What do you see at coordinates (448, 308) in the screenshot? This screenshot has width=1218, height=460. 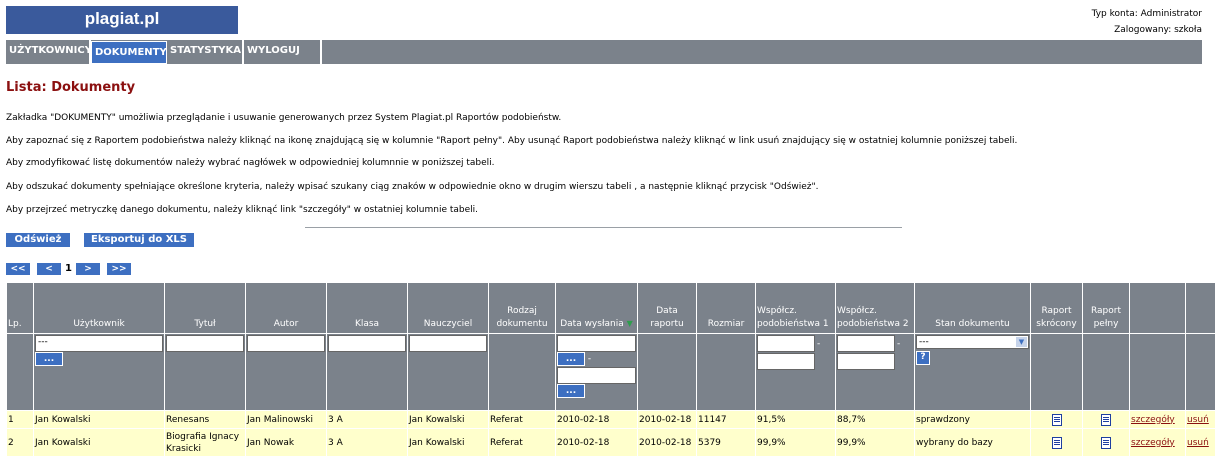 I see `col-header-teacher: Nauczyciel` at bounding box center [448, 308].